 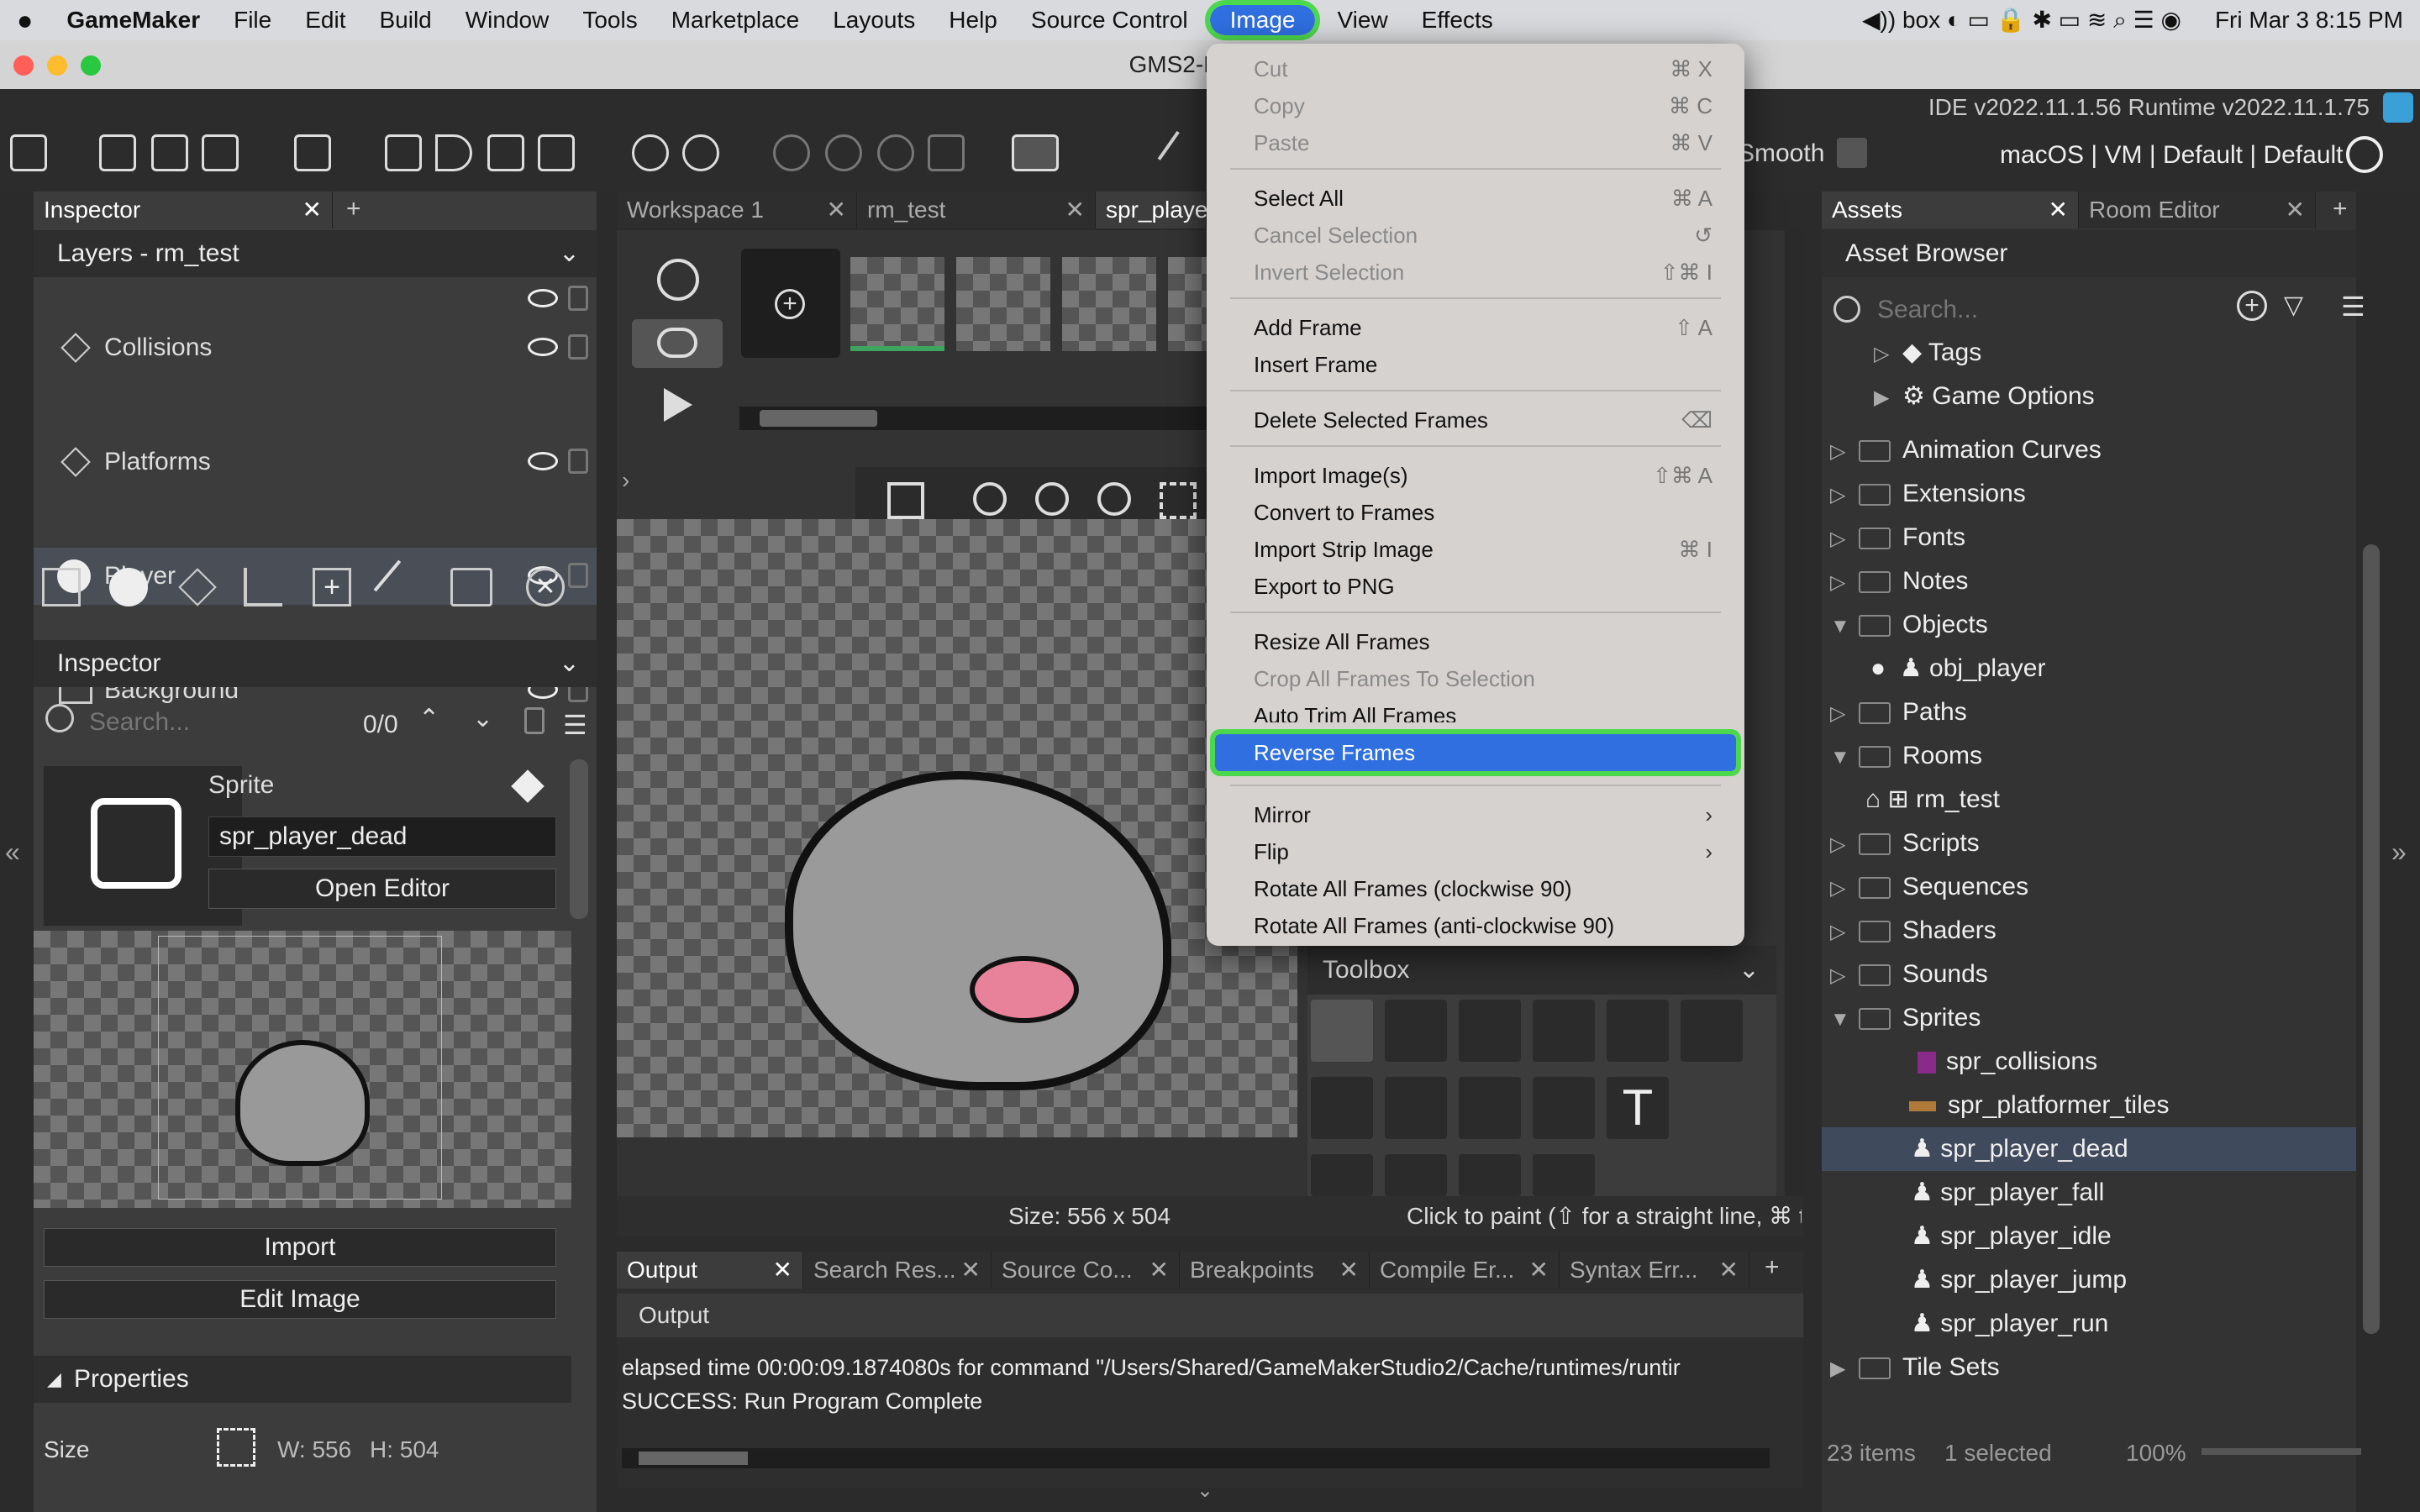 I want to click on filter-icon: ▽, so click(x=2293, y=305).